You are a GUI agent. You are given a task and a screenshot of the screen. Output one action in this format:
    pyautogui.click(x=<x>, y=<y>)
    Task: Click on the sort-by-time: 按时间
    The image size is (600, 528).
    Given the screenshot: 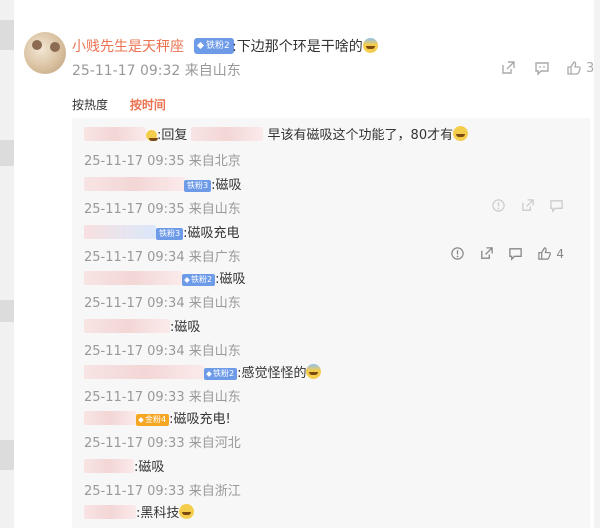 What is the action you would take?
    pyautogui.click(x=148, y=104)
    